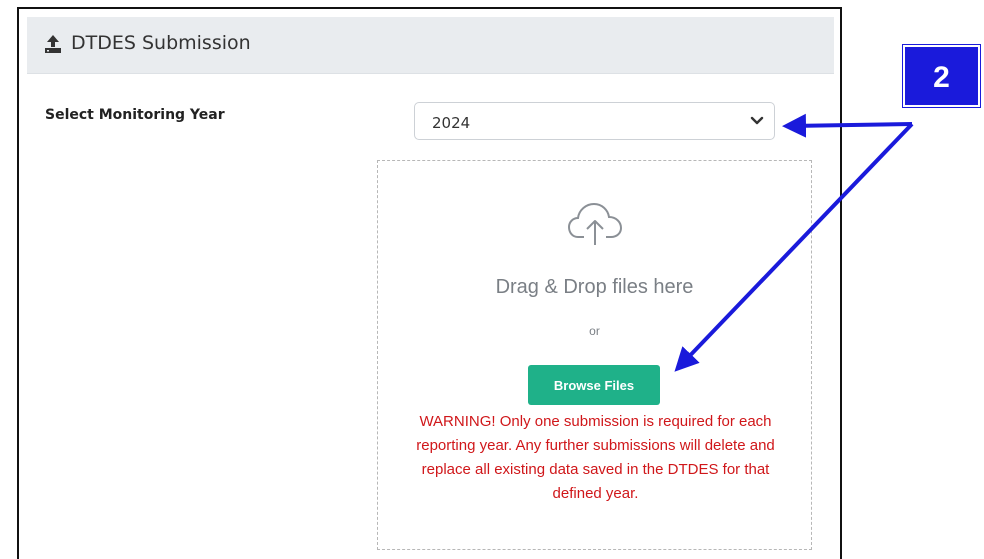 Image resolution: width=984 pixels, height=559 pixels. What do you see at coordinates (161, 43) in the screenshot?
I see `panel-title: DTDES Submission` at bounding box center [161, 43].